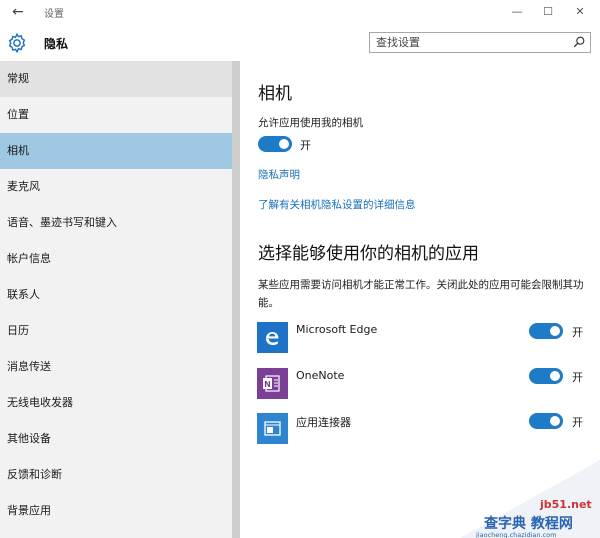 This screenshot has width=600, height=538. I want to click on sidebar-scrollbar, so click(236, 299).